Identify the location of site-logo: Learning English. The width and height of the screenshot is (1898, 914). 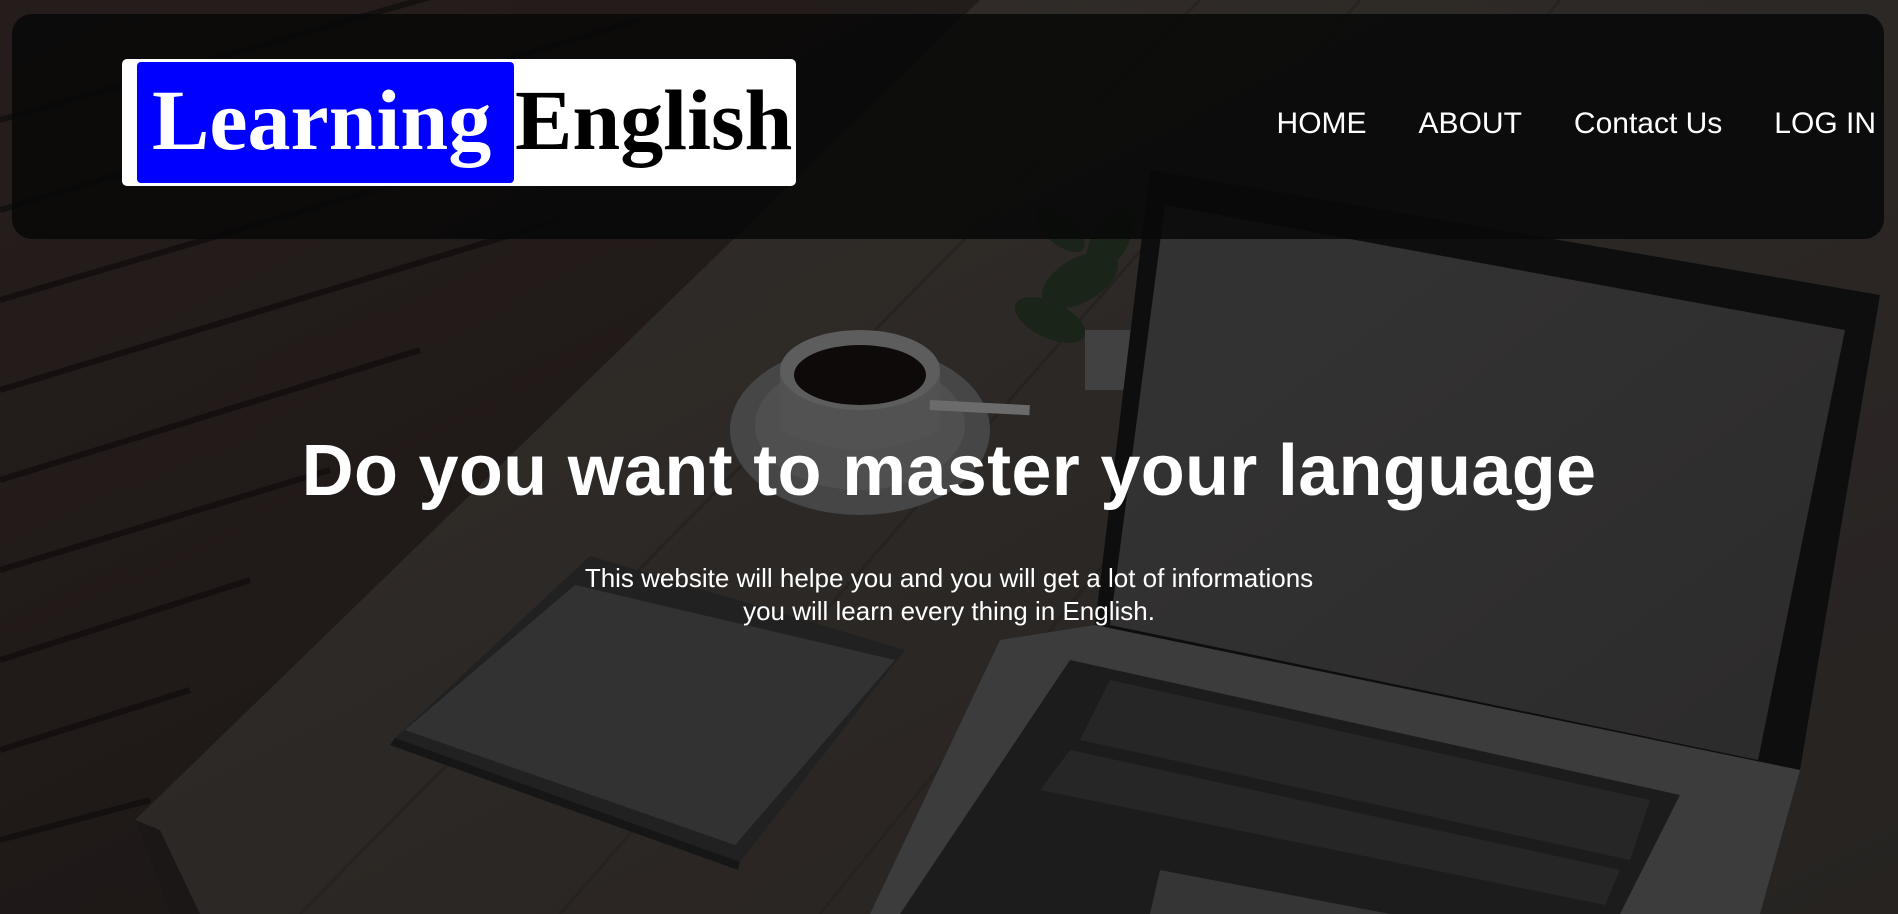
(459, 122).